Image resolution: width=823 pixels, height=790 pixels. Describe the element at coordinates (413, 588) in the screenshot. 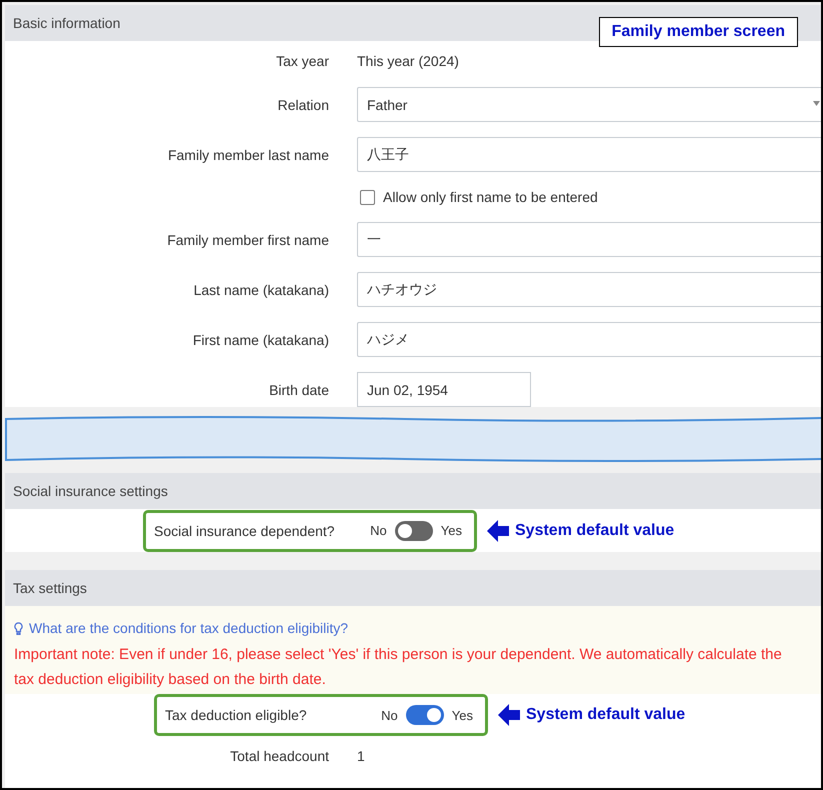

I see `section-header: Tax settings` at that location.